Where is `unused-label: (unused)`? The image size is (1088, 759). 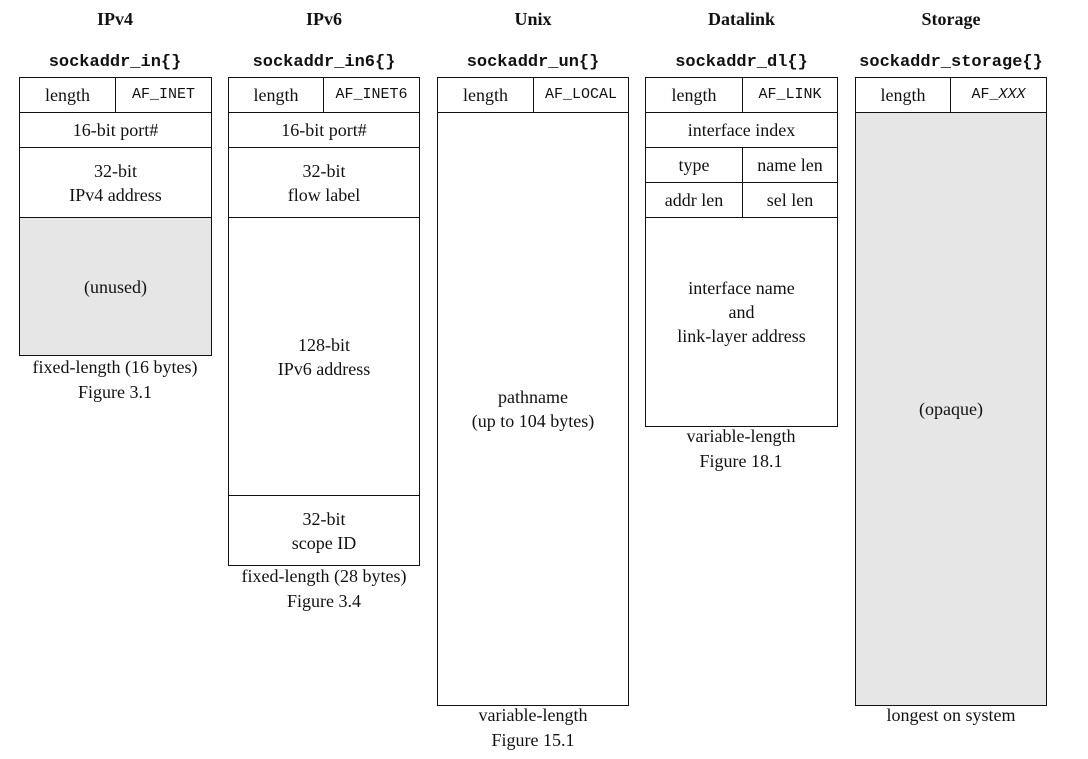
unused-label: (unused) is located at coordinates (115, 286).